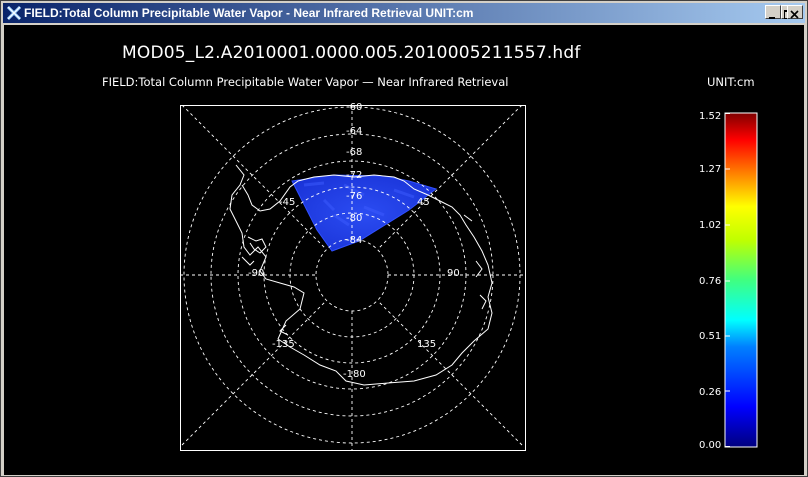 Image resolution: width=808 pixels, height=477 pixels. I want to click on lat-label: -84, so click(354, 240).